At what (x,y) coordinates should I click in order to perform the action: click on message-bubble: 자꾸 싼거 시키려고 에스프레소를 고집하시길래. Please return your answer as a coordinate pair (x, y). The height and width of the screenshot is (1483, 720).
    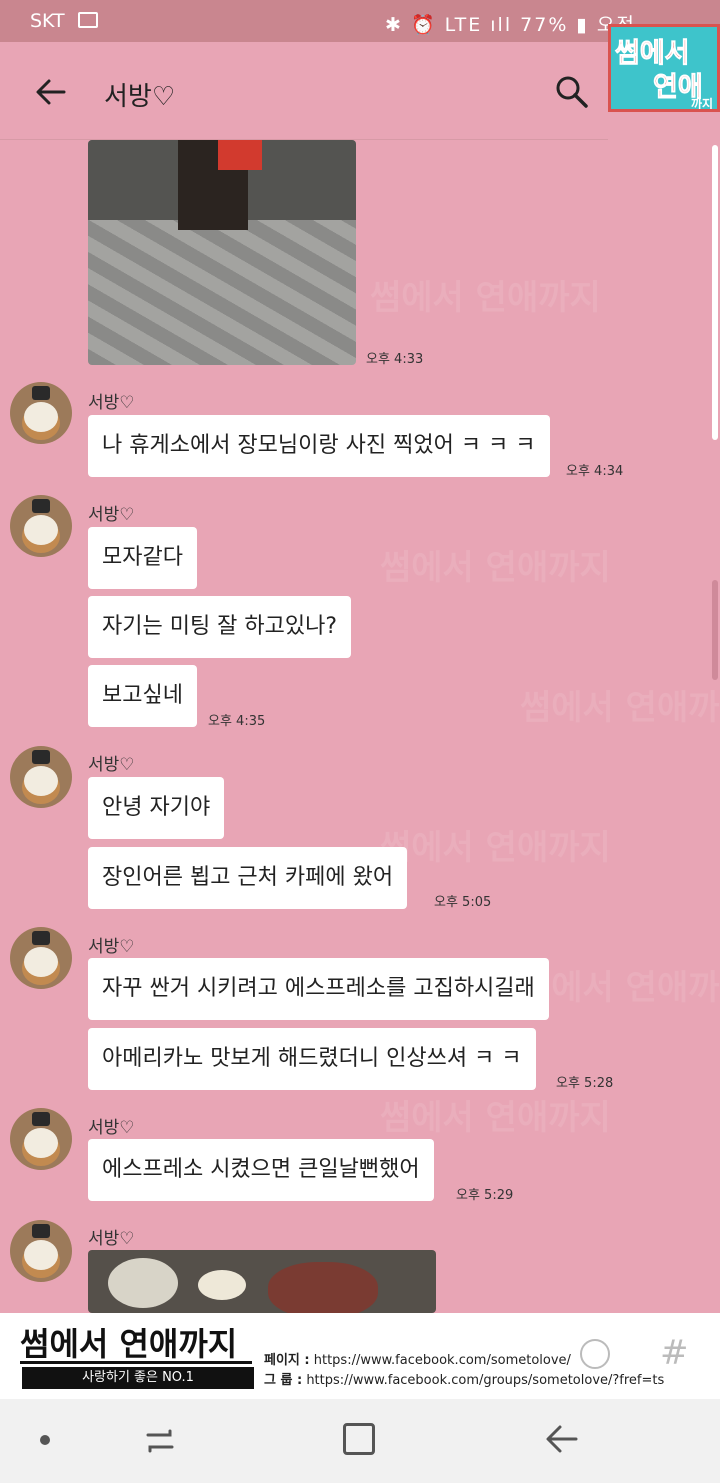
    Looking at the image, I should click on (318, 989).